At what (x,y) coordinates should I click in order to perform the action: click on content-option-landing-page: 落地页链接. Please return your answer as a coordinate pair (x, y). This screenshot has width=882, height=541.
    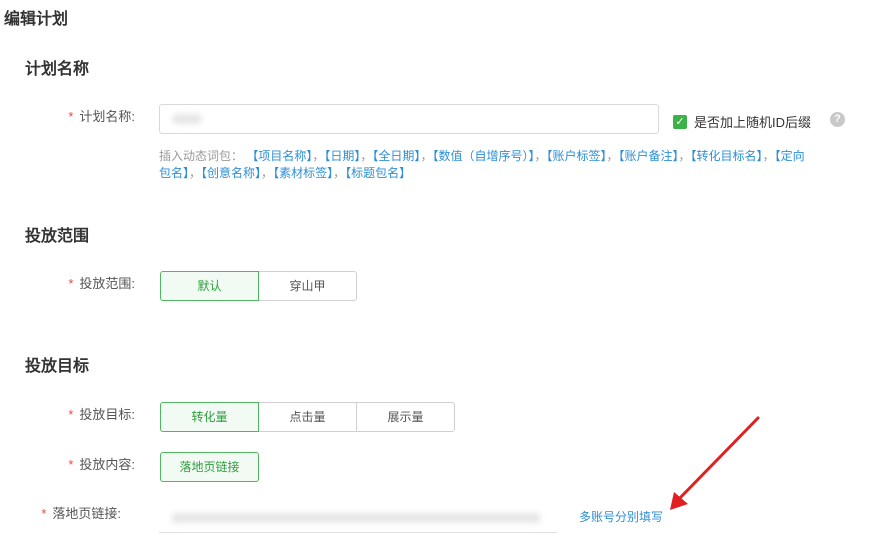
    Looking at the image, I should click on (209, 467).